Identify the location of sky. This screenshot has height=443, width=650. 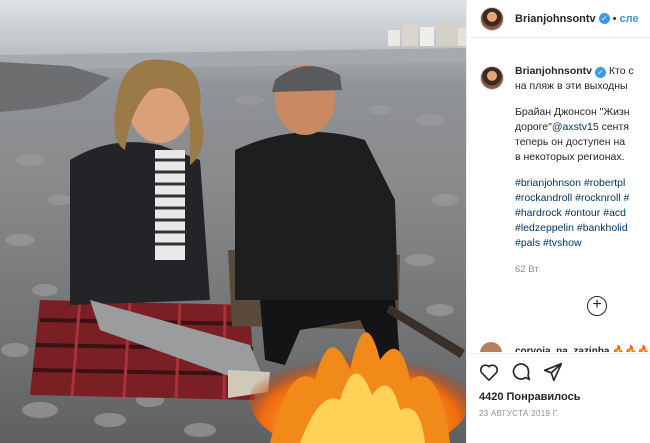
(233, 27).